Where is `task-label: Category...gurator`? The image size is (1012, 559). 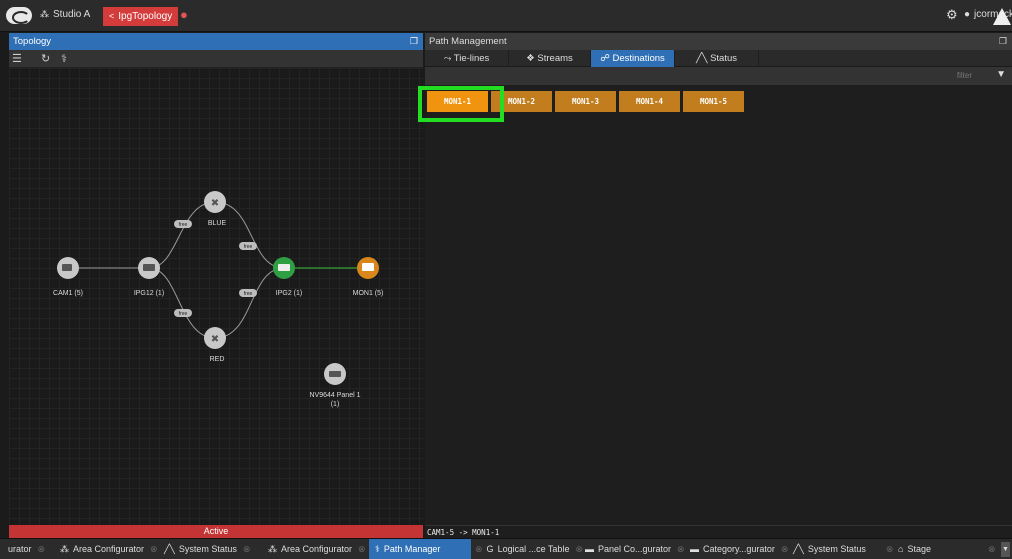
task-label: Category...gurator is located at coordinates (739, 549).